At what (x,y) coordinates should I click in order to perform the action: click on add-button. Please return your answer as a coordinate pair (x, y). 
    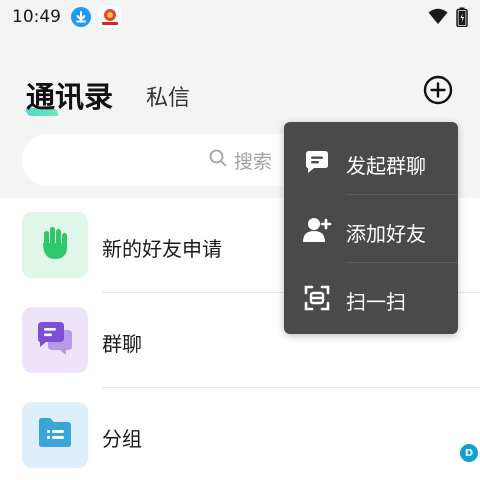
    Looking at the image, I should click on (438, 92).